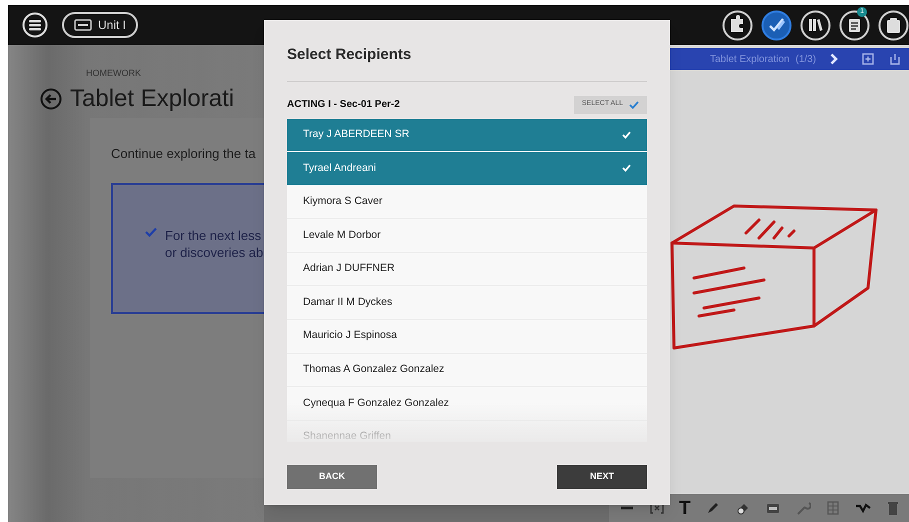  What do you see at coordinates (152, 99) in the screenshot?
I see `lesson-title: Tablet Explorati` at bounding box center [152, 99].